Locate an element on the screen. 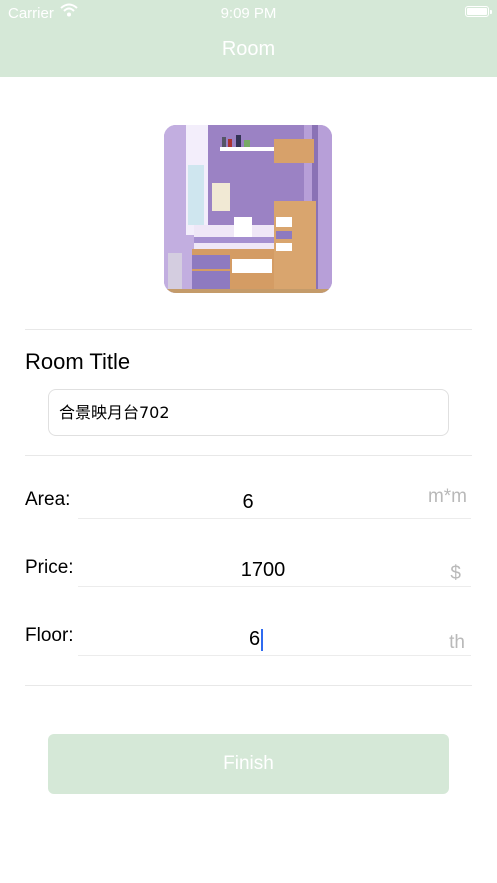  area-label: Area: is located at coordinates (48, 499).